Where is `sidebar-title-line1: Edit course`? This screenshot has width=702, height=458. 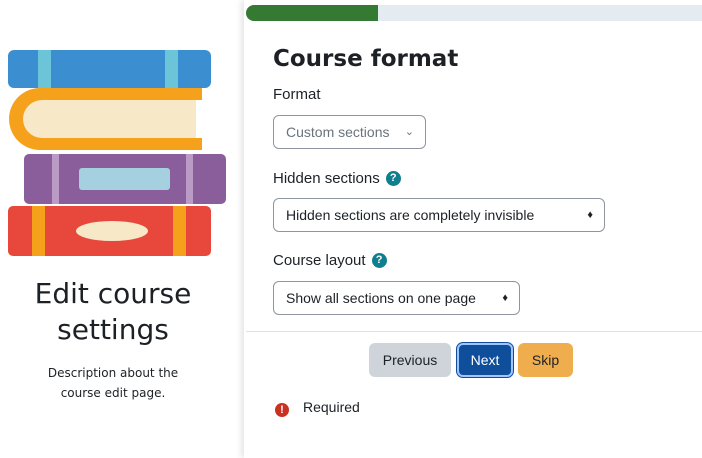 sidebar-title-line1: Edit course is located at coordinates (113, 293).